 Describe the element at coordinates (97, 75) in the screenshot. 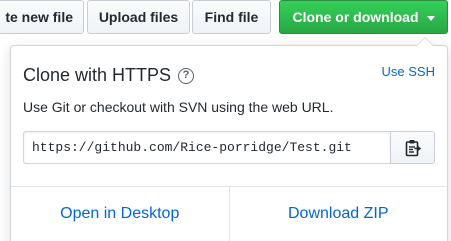

I see `clone-title-text: Clone with HTTPS` at that location.